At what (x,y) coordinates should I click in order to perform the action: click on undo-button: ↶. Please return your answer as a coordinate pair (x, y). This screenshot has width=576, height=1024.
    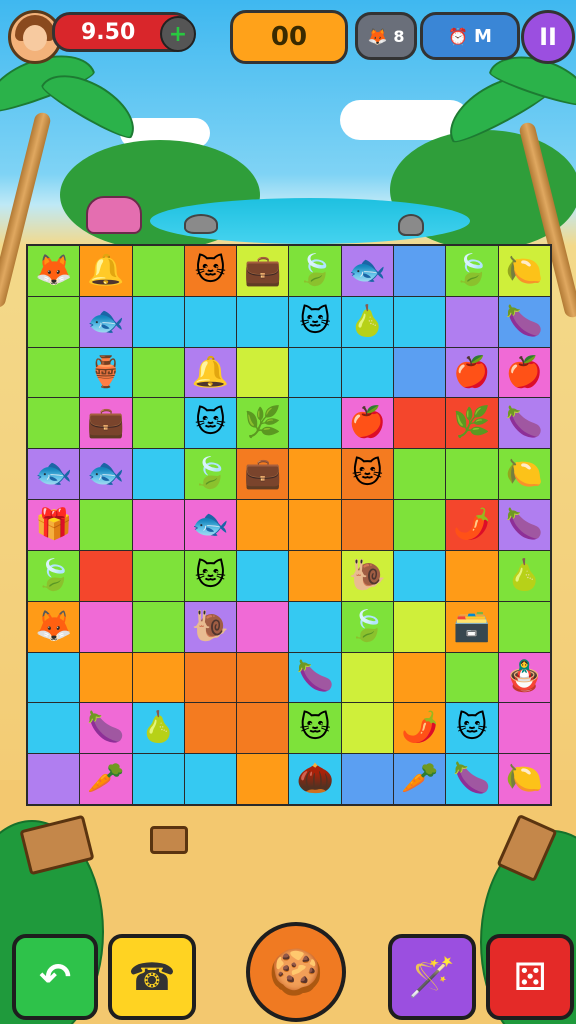
    Looking at the image, I should click on (55, 977).